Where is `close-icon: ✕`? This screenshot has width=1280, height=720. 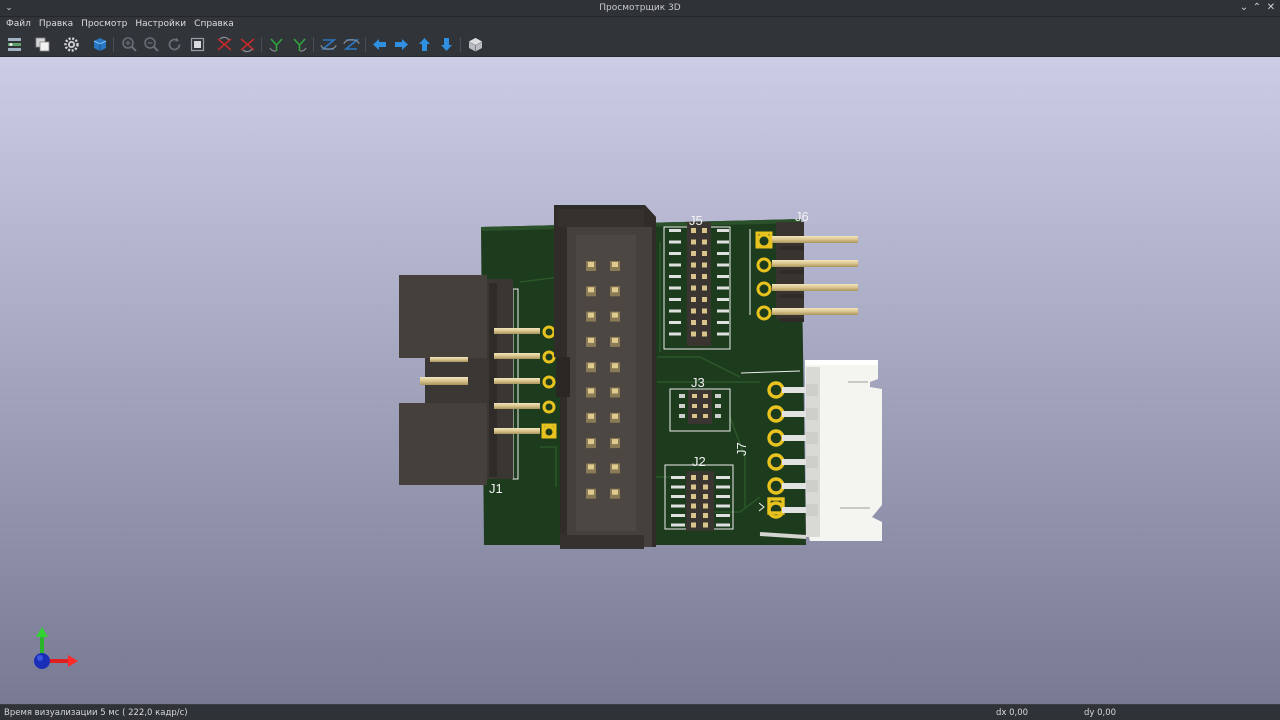
close-icon: ✕ is located at coordinates (1271, 8).